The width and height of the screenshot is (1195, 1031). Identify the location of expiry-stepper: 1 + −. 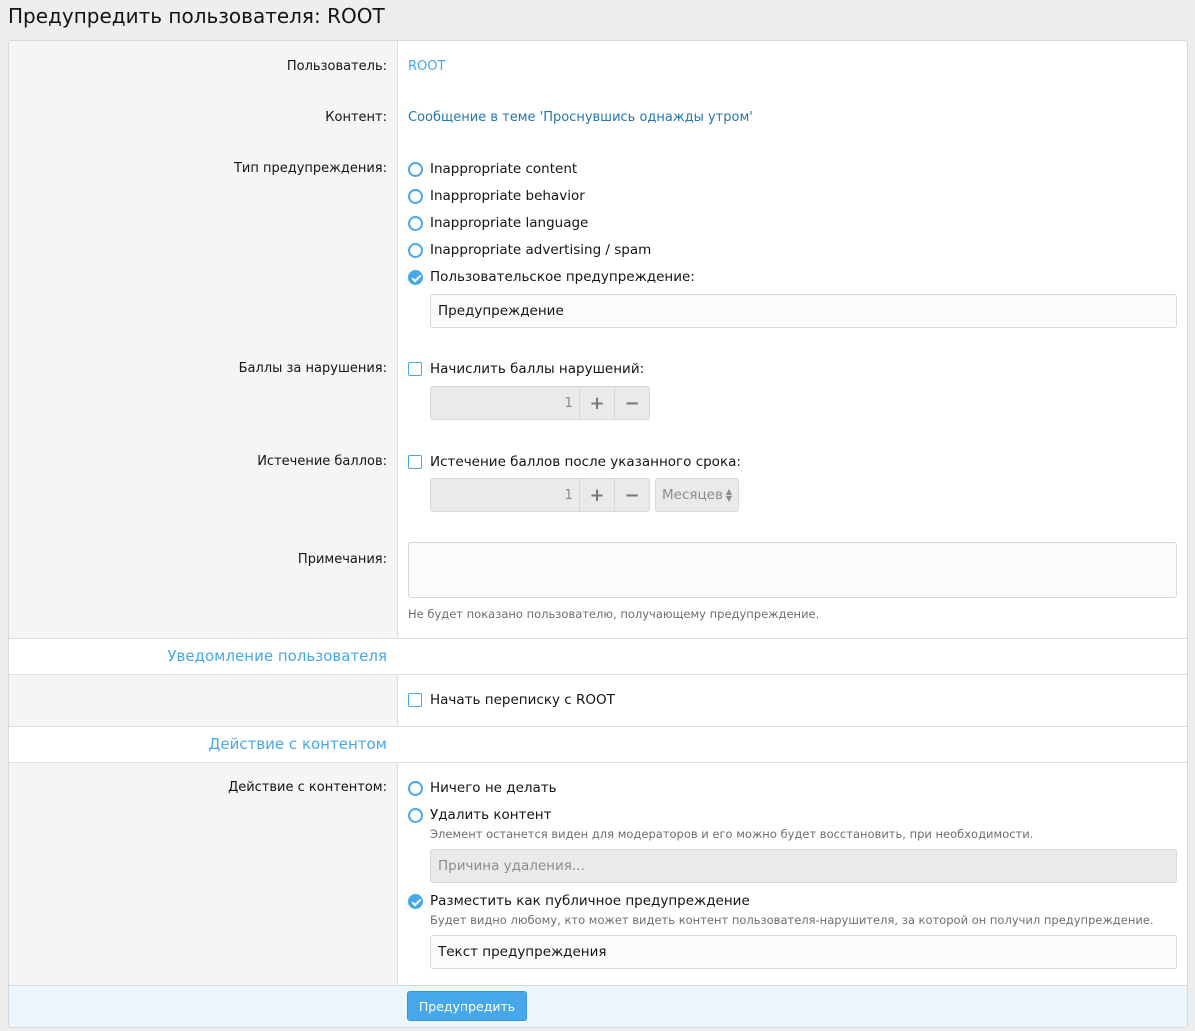
(540, 495).